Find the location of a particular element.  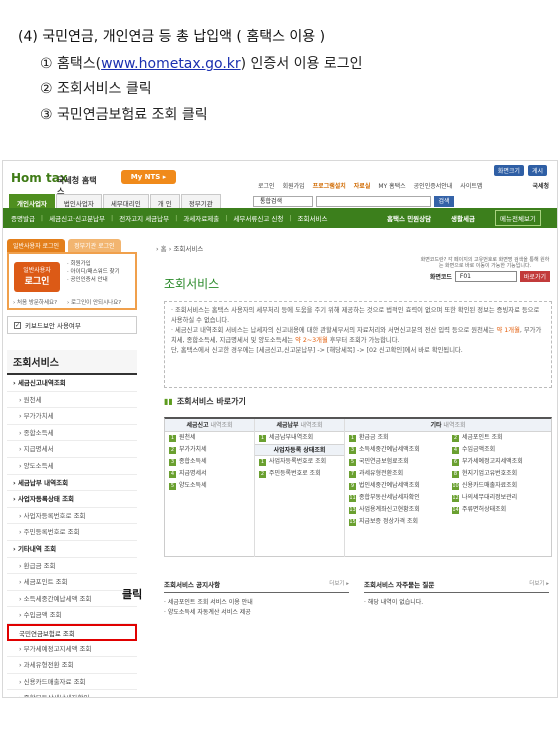

menu-item: › 지급명세서 is located at coordinates (72, 449).